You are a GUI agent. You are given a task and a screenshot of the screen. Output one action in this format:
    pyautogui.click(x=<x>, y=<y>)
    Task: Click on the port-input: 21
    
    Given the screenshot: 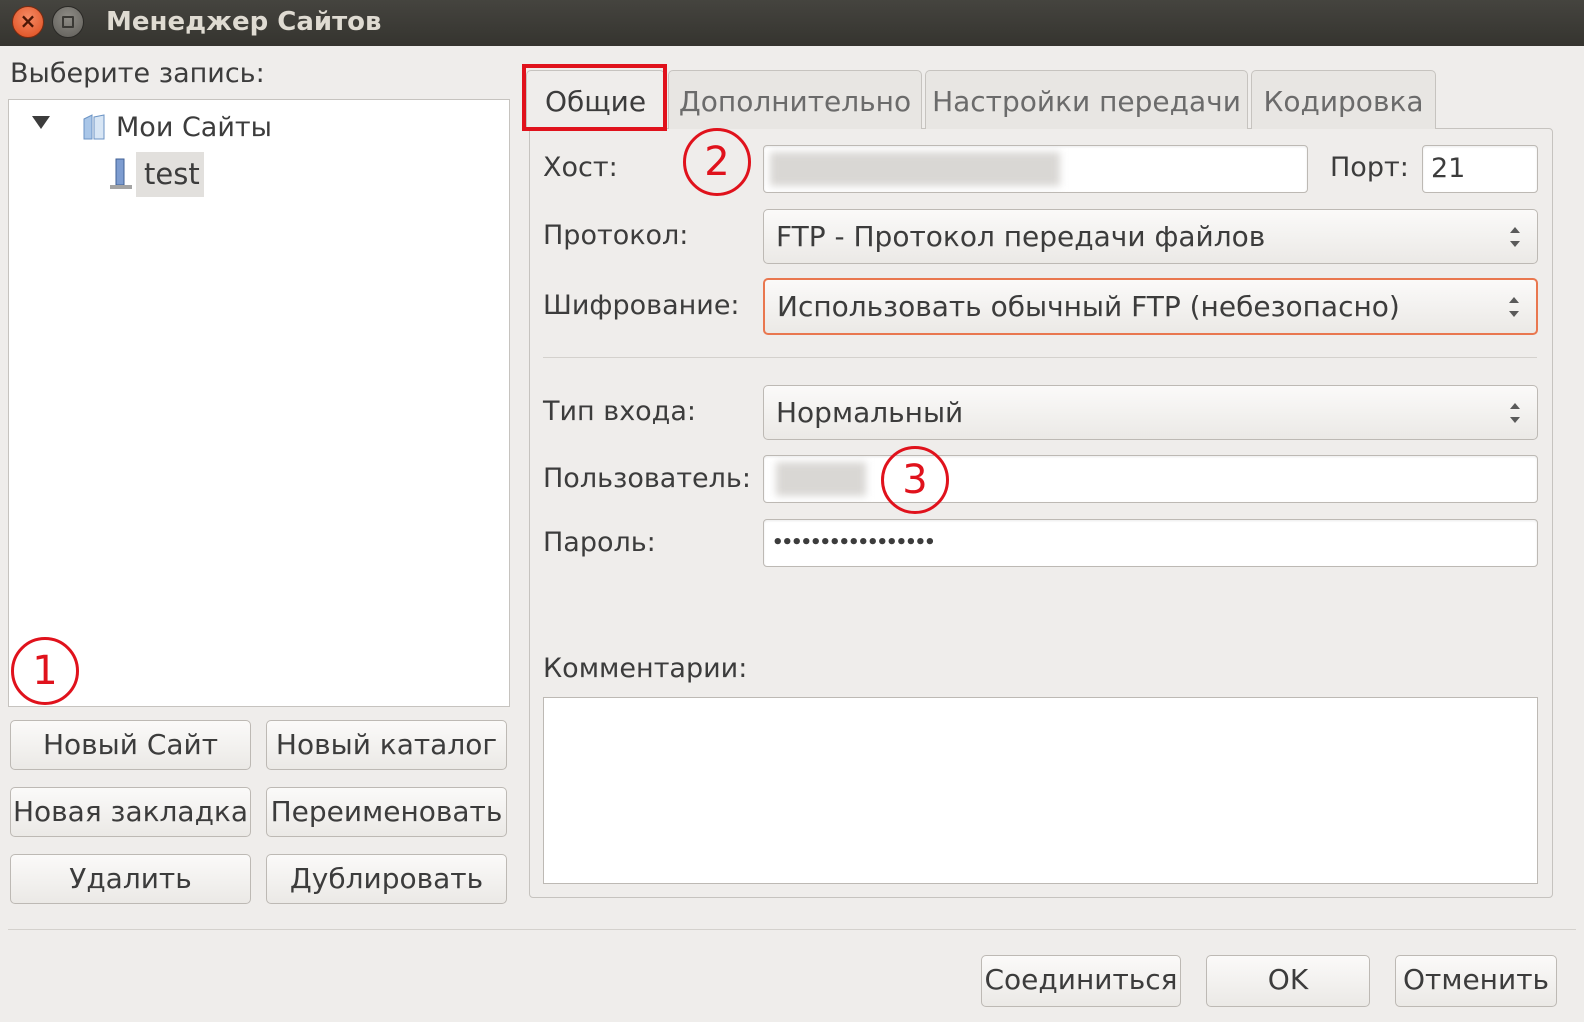 What is the action you would take?
    pyautogui.click(x=1480, y=169)
    